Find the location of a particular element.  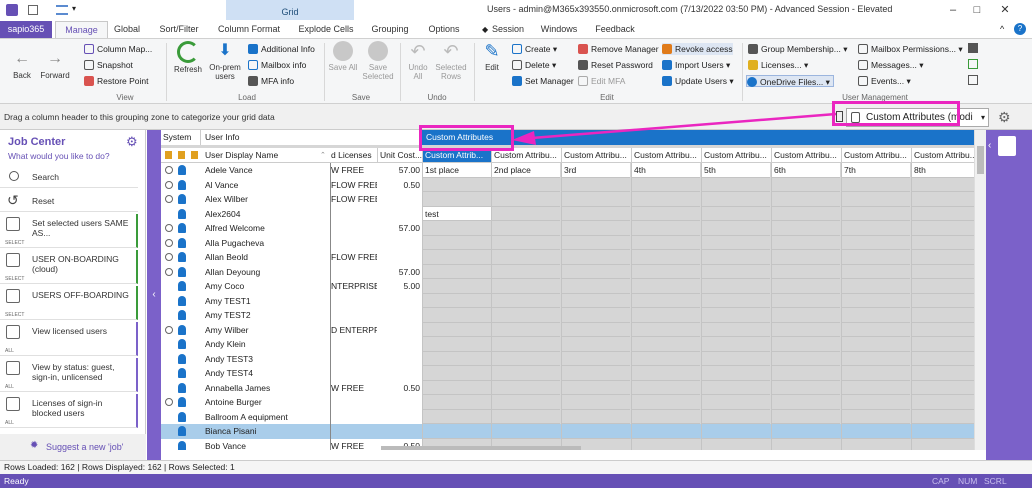

app-icon is located at coordinates (12, 10).